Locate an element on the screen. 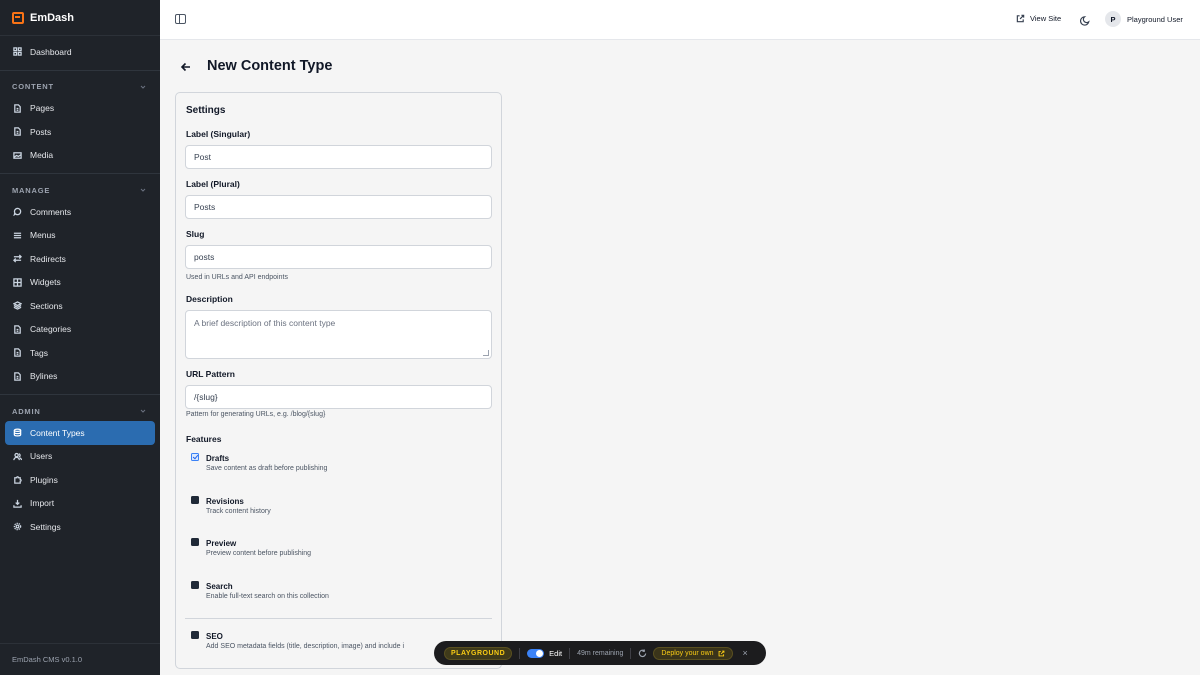 This screenshot has height=675, width=1200. sidebar-toggle-icon is located at coordinates (180, 19).